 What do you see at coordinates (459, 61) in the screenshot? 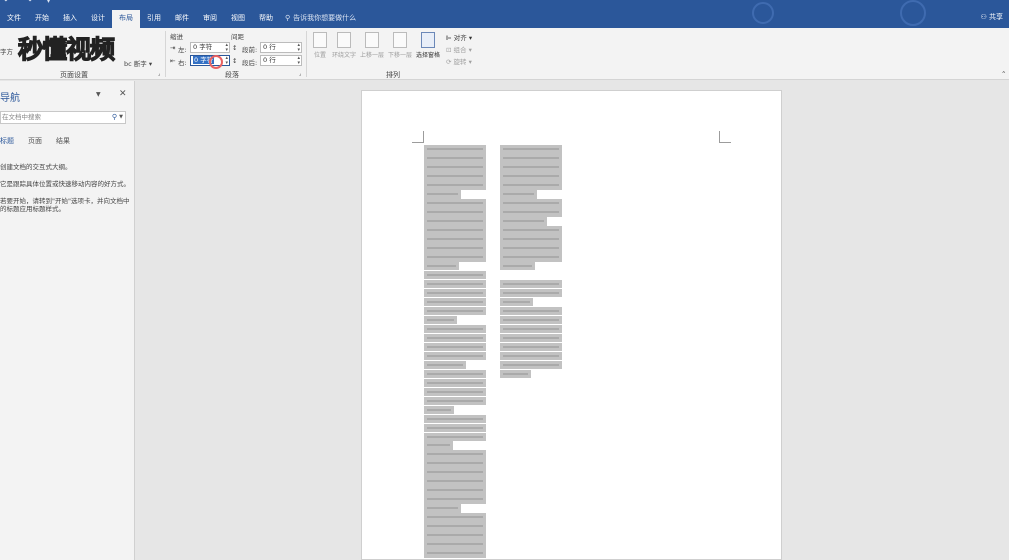
I see `rotate-button: ⟳ 旋转 ▾` at bounding box center [459, 61].